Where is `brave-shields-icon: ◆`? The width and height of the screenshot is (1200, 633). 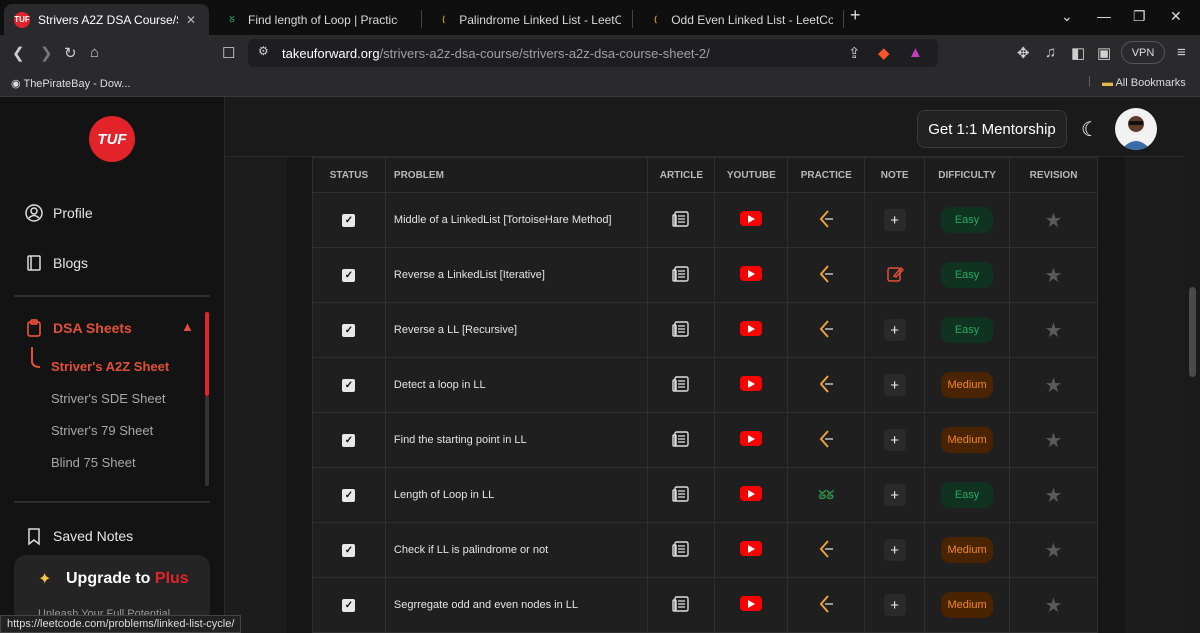
brave-shields-icon: ◆ is located at coordinates (884, 53).